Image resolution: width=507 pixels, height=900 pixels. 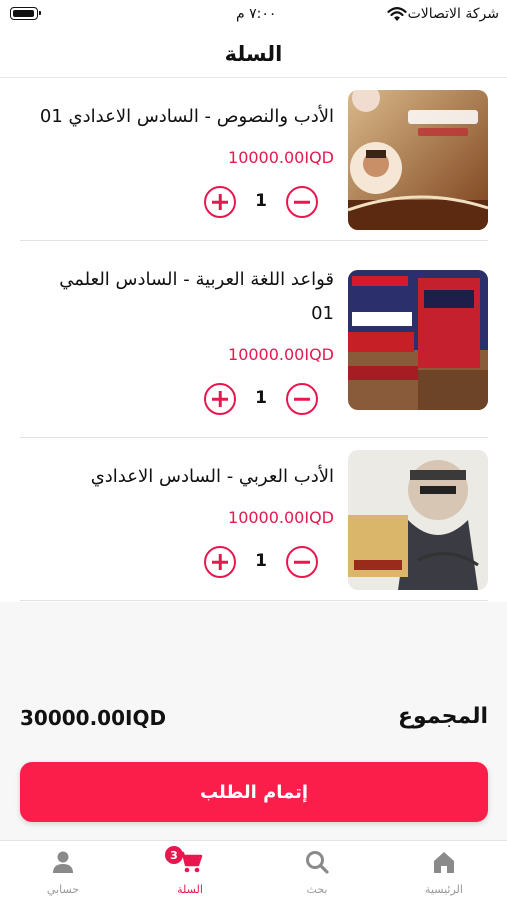 What do you see at coordinates (397, 14) in the screenshot?
I see `wifi-icon` at bounding box center [397, 14].